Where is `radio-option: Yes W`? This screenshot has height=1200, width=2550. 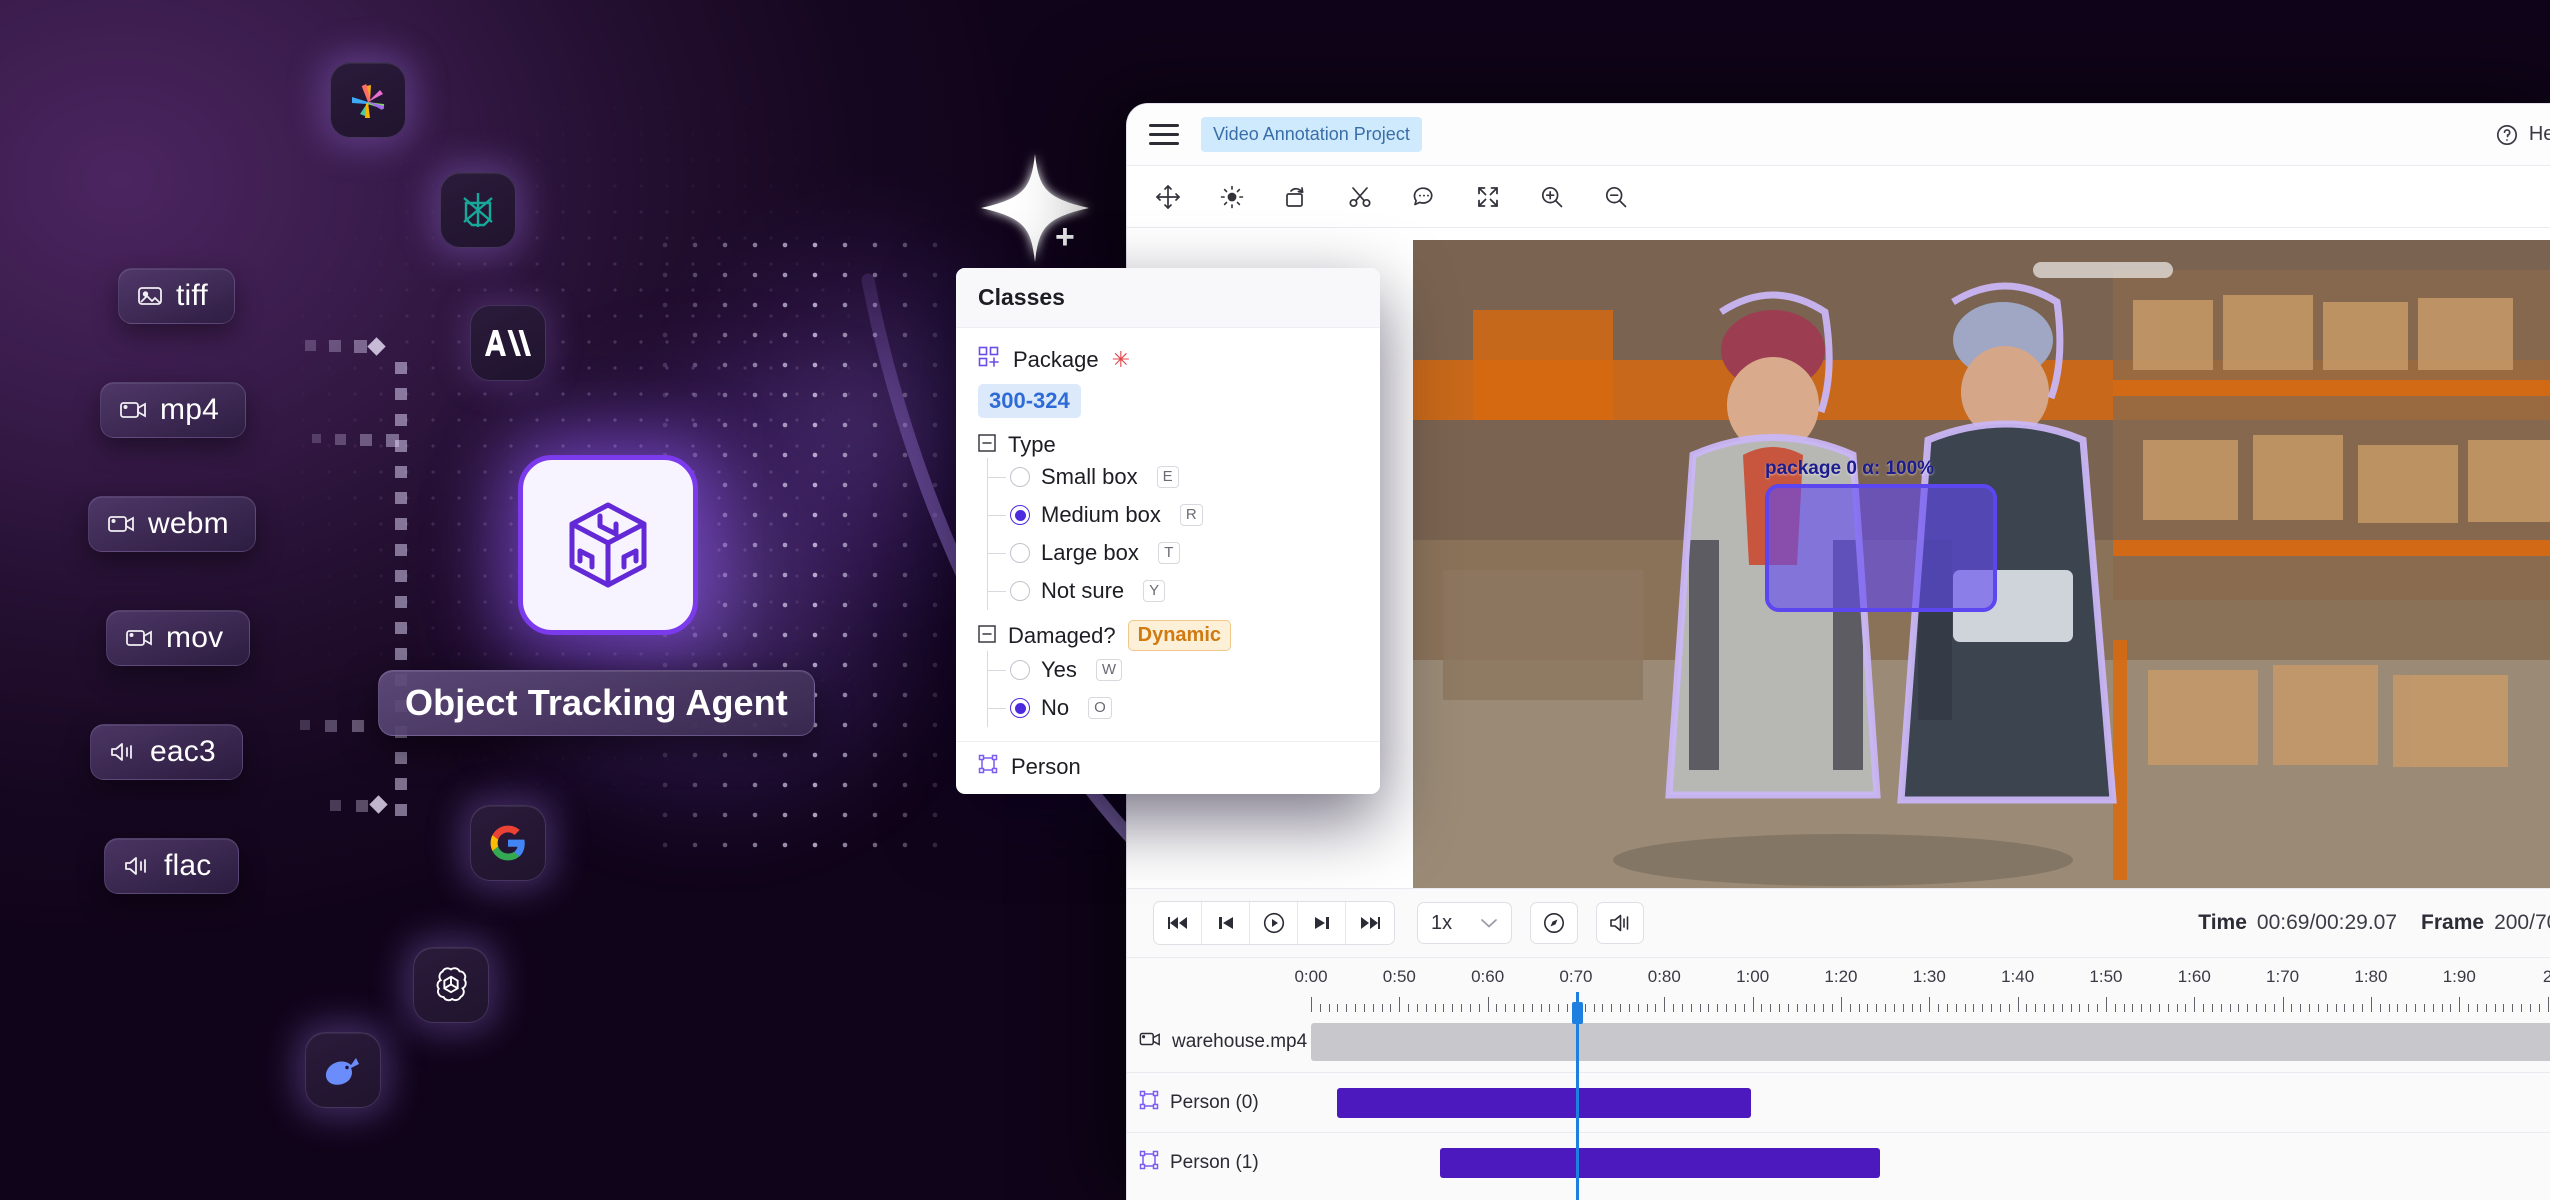
radio-option: Yes W is located at coordinates (1173, 670).